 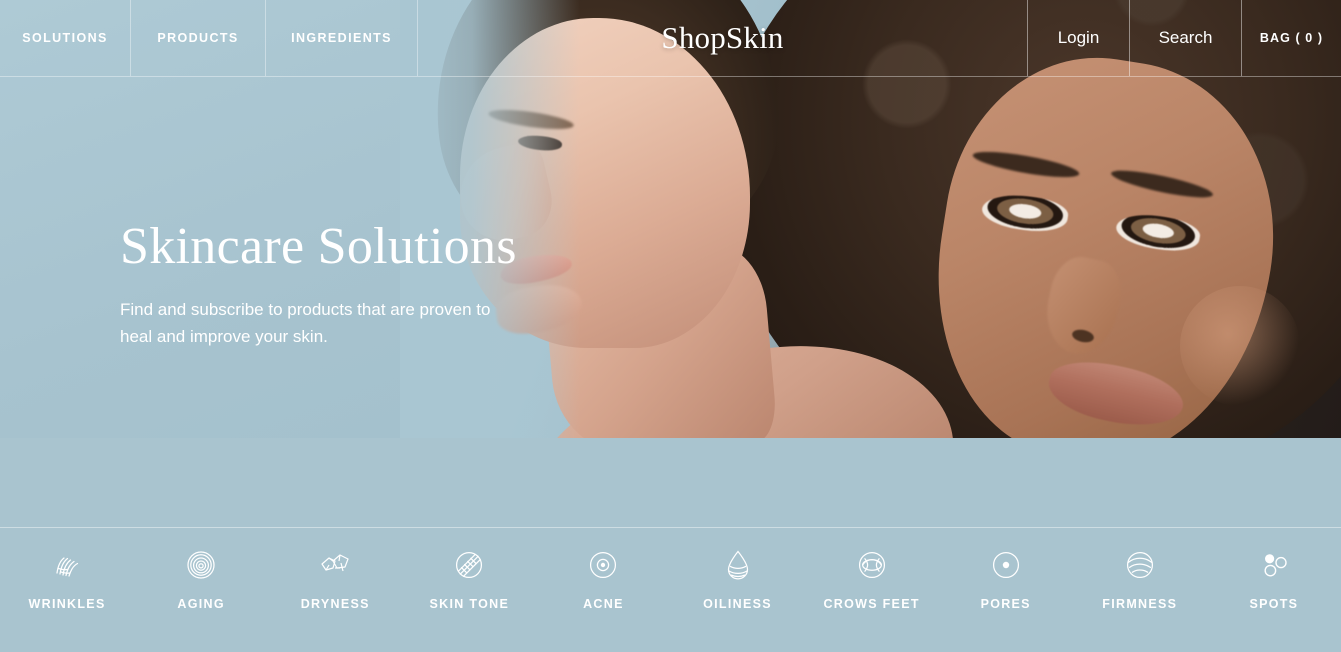 I want to click on woman-cheek, so click(x=1240, y=346).